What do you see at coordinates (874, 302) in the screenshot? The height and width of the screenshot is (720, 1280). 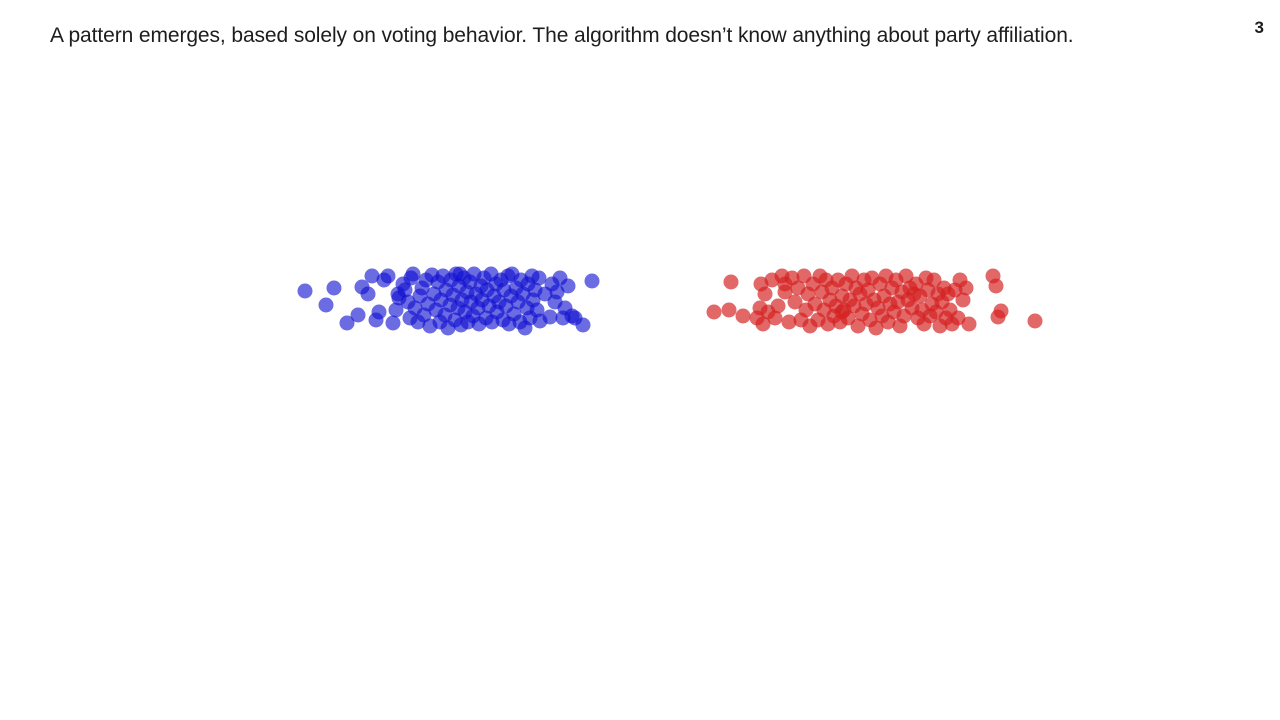 I see `series-1-group` at bounding box center [874, 302].